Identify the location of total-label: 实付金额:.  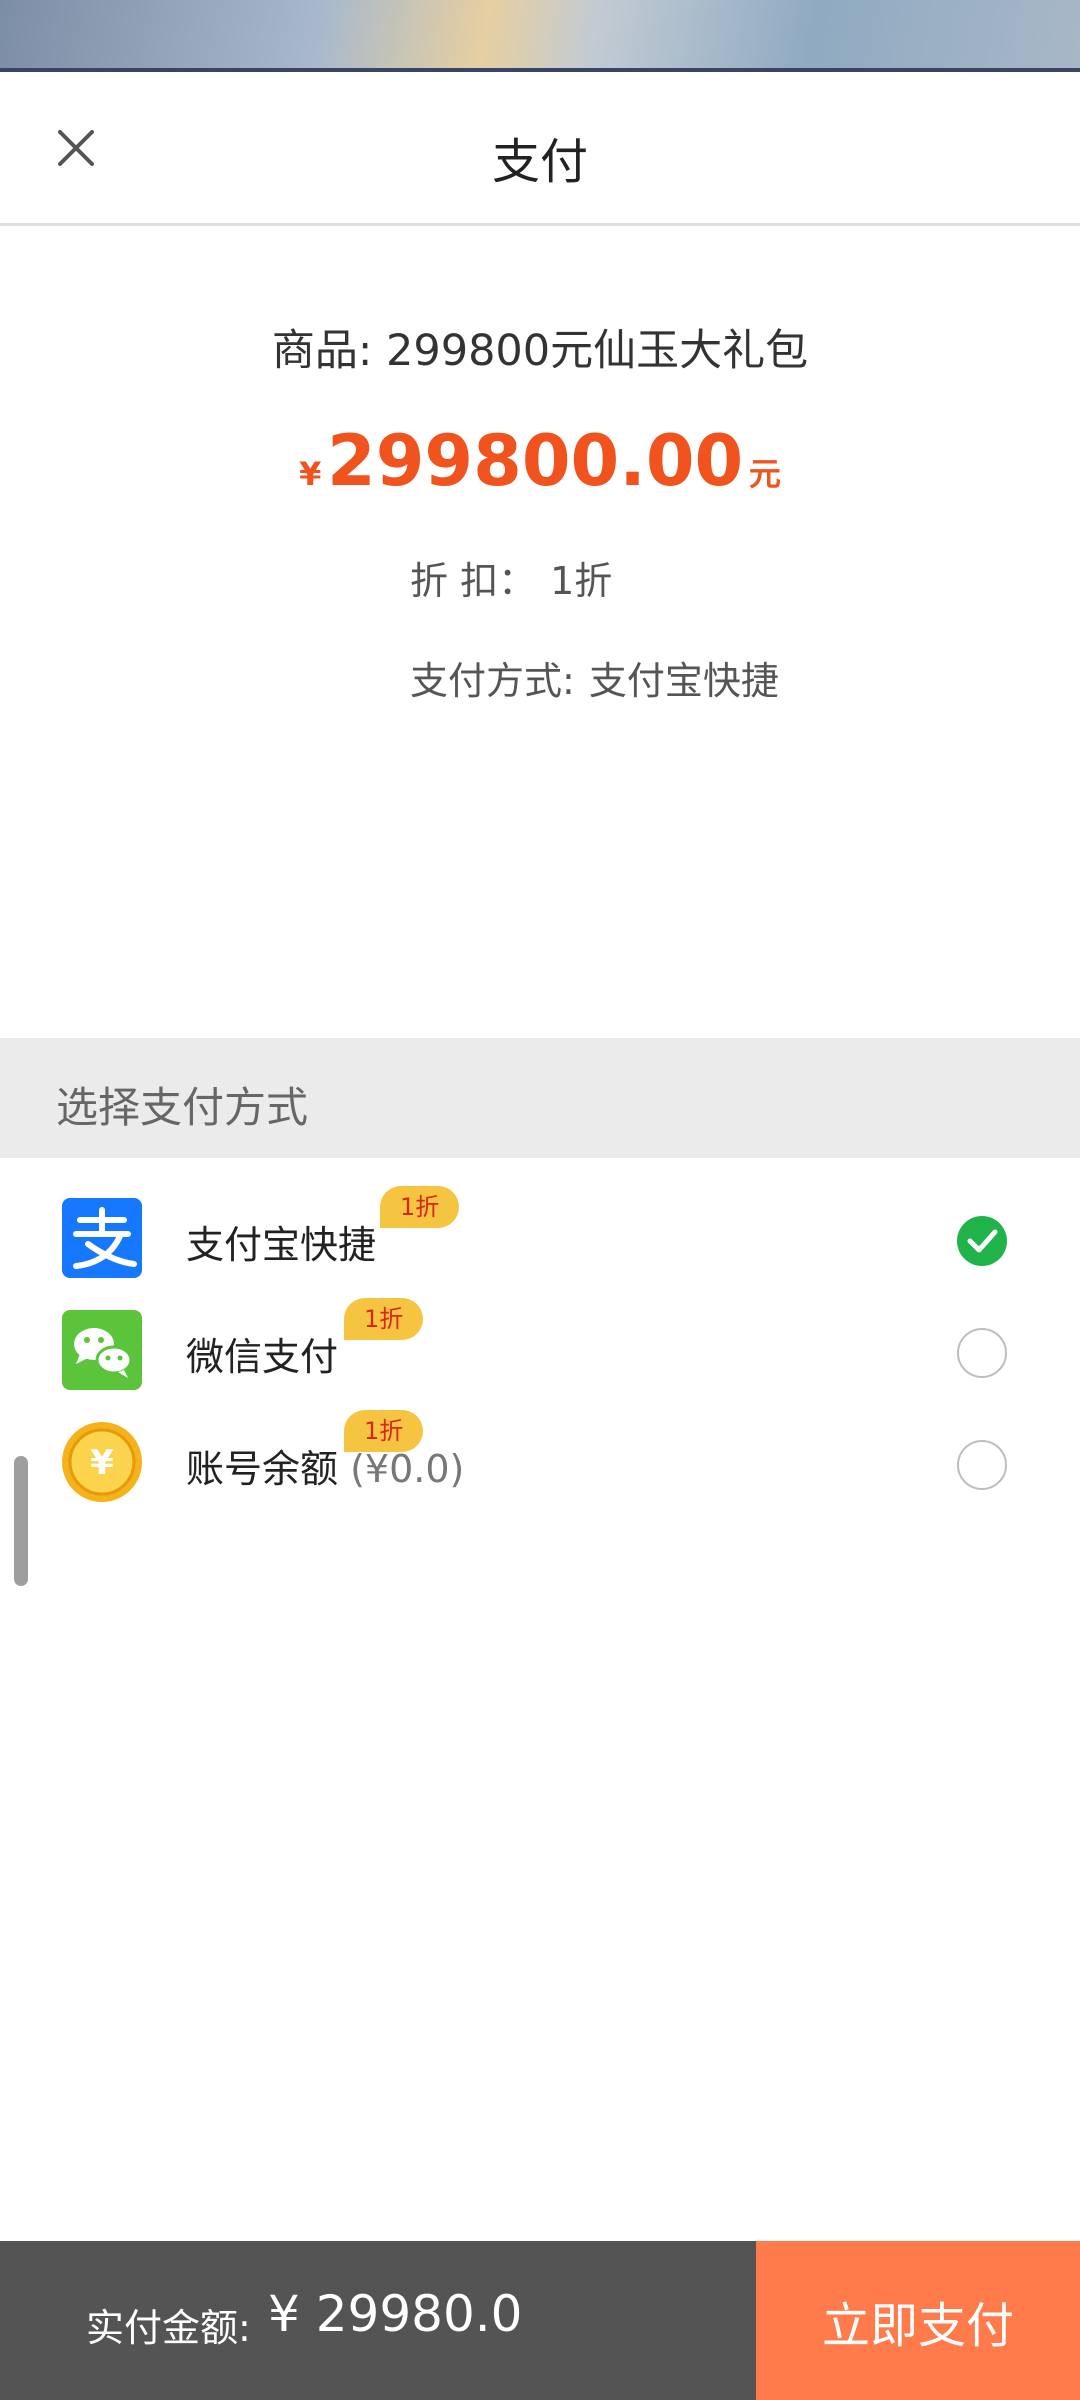
(168, 2328).